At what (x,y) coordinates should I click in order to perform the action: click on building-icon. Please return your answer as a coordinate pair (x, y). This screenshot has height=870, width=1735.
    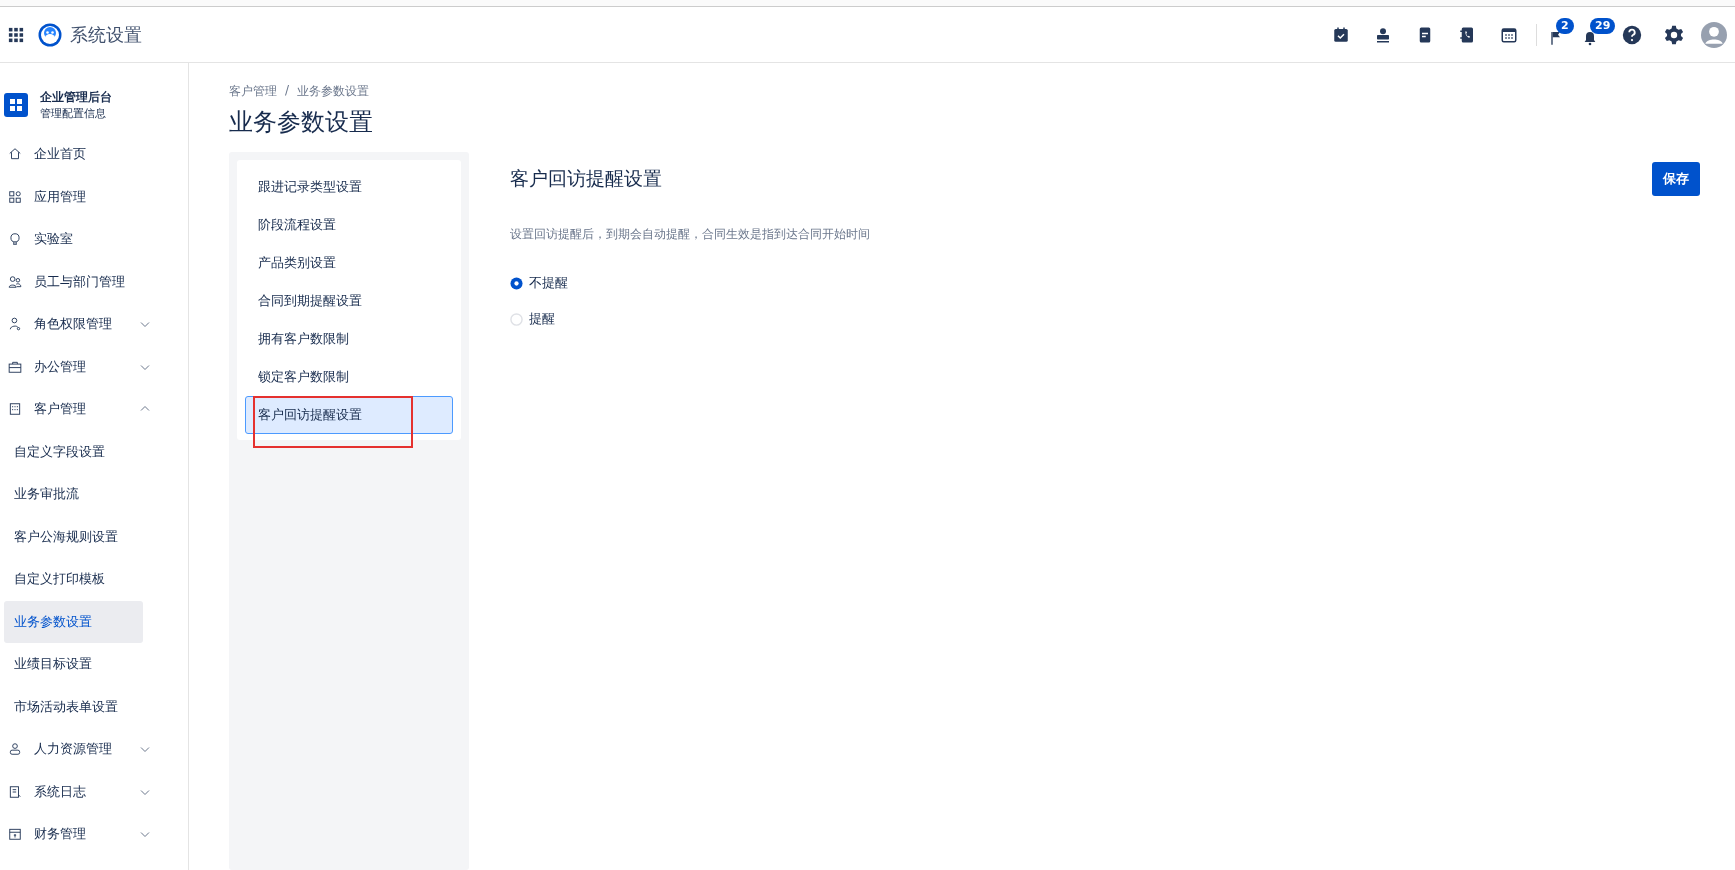
    Looking at the image, I should click on (15, 409).